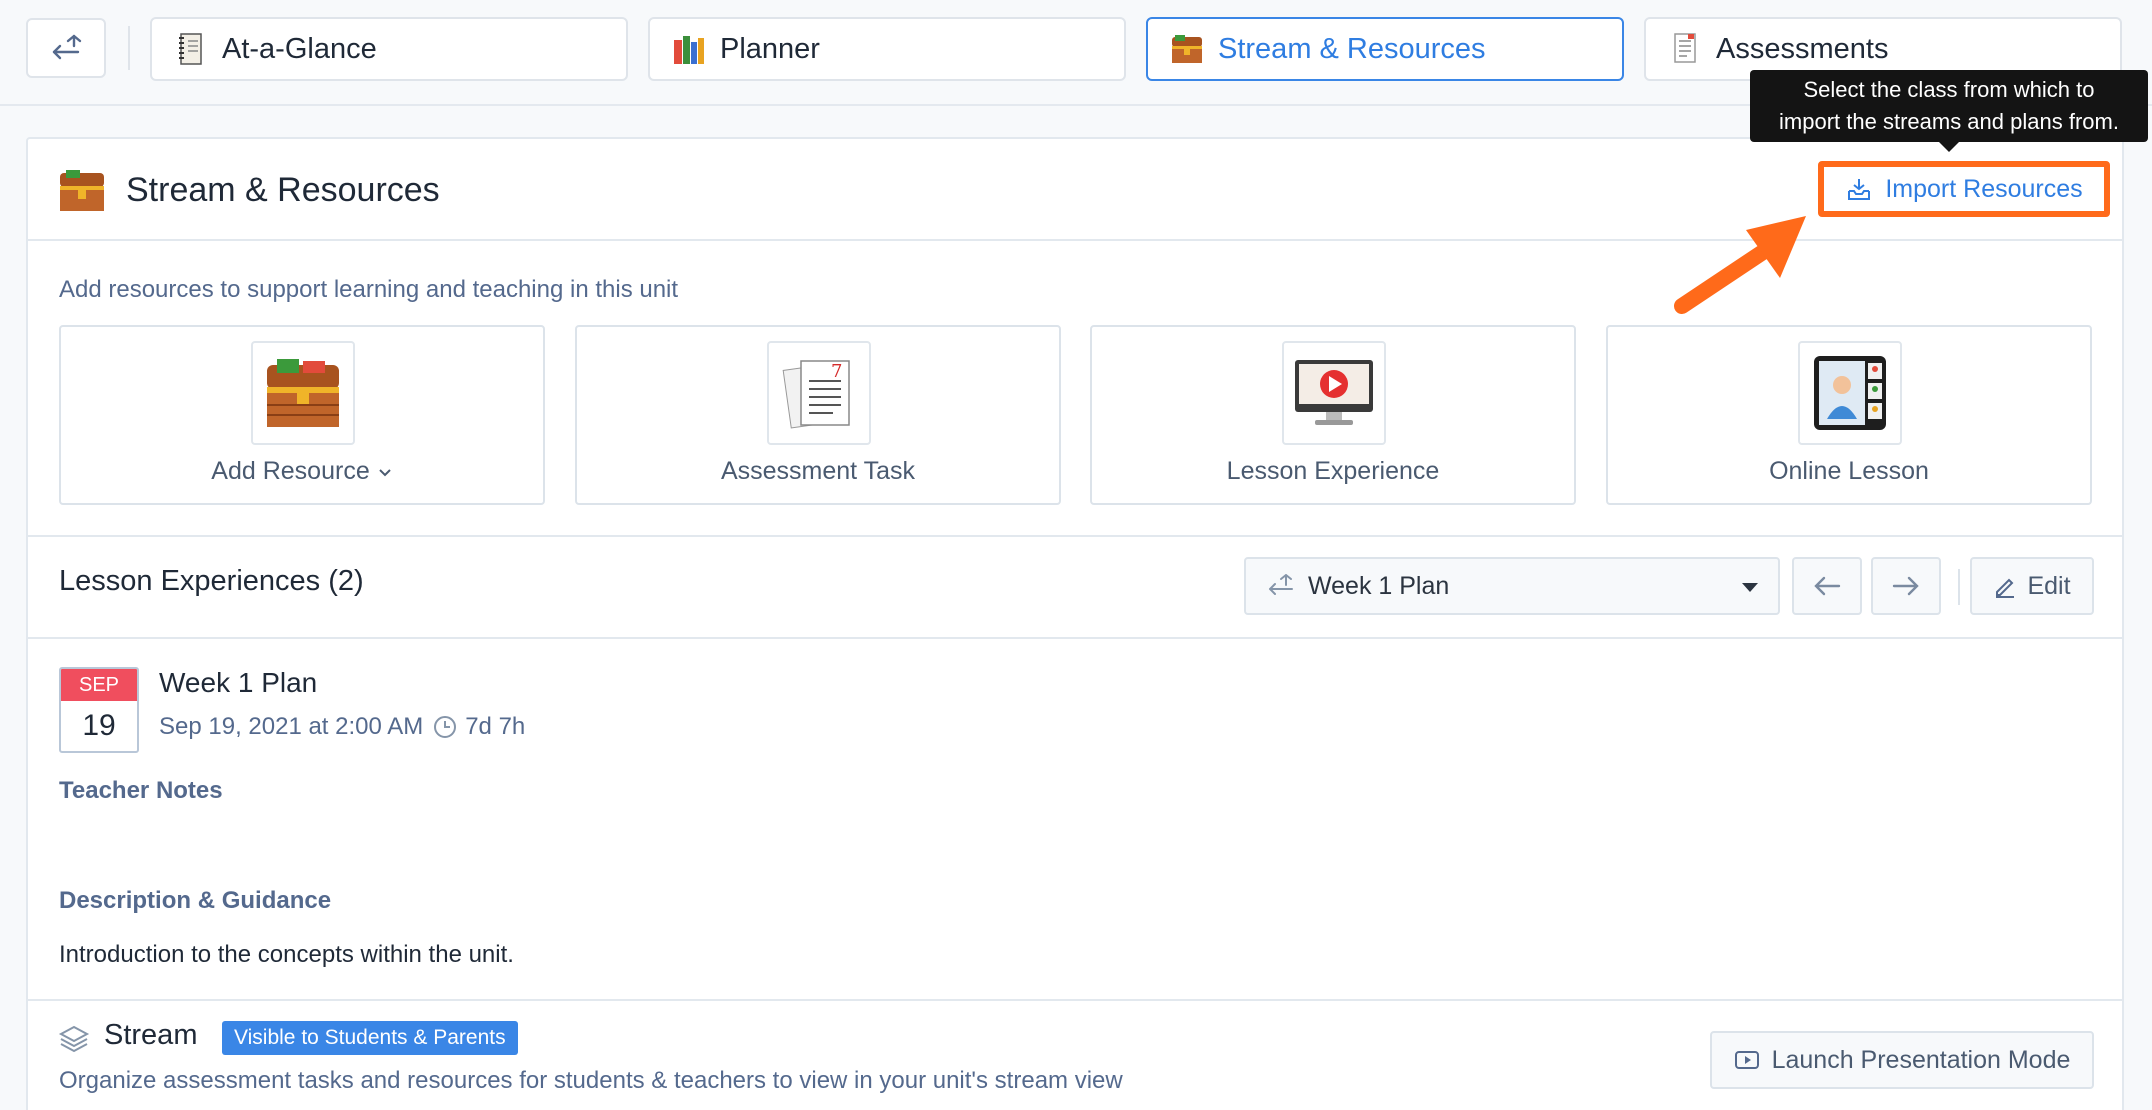 This screenshot has height=1110, width=2152. Describe the element at coordinates (1921, 1059) in the screenshot. I see `launch-presentation-label: Launch Presentation Mode` at that location.